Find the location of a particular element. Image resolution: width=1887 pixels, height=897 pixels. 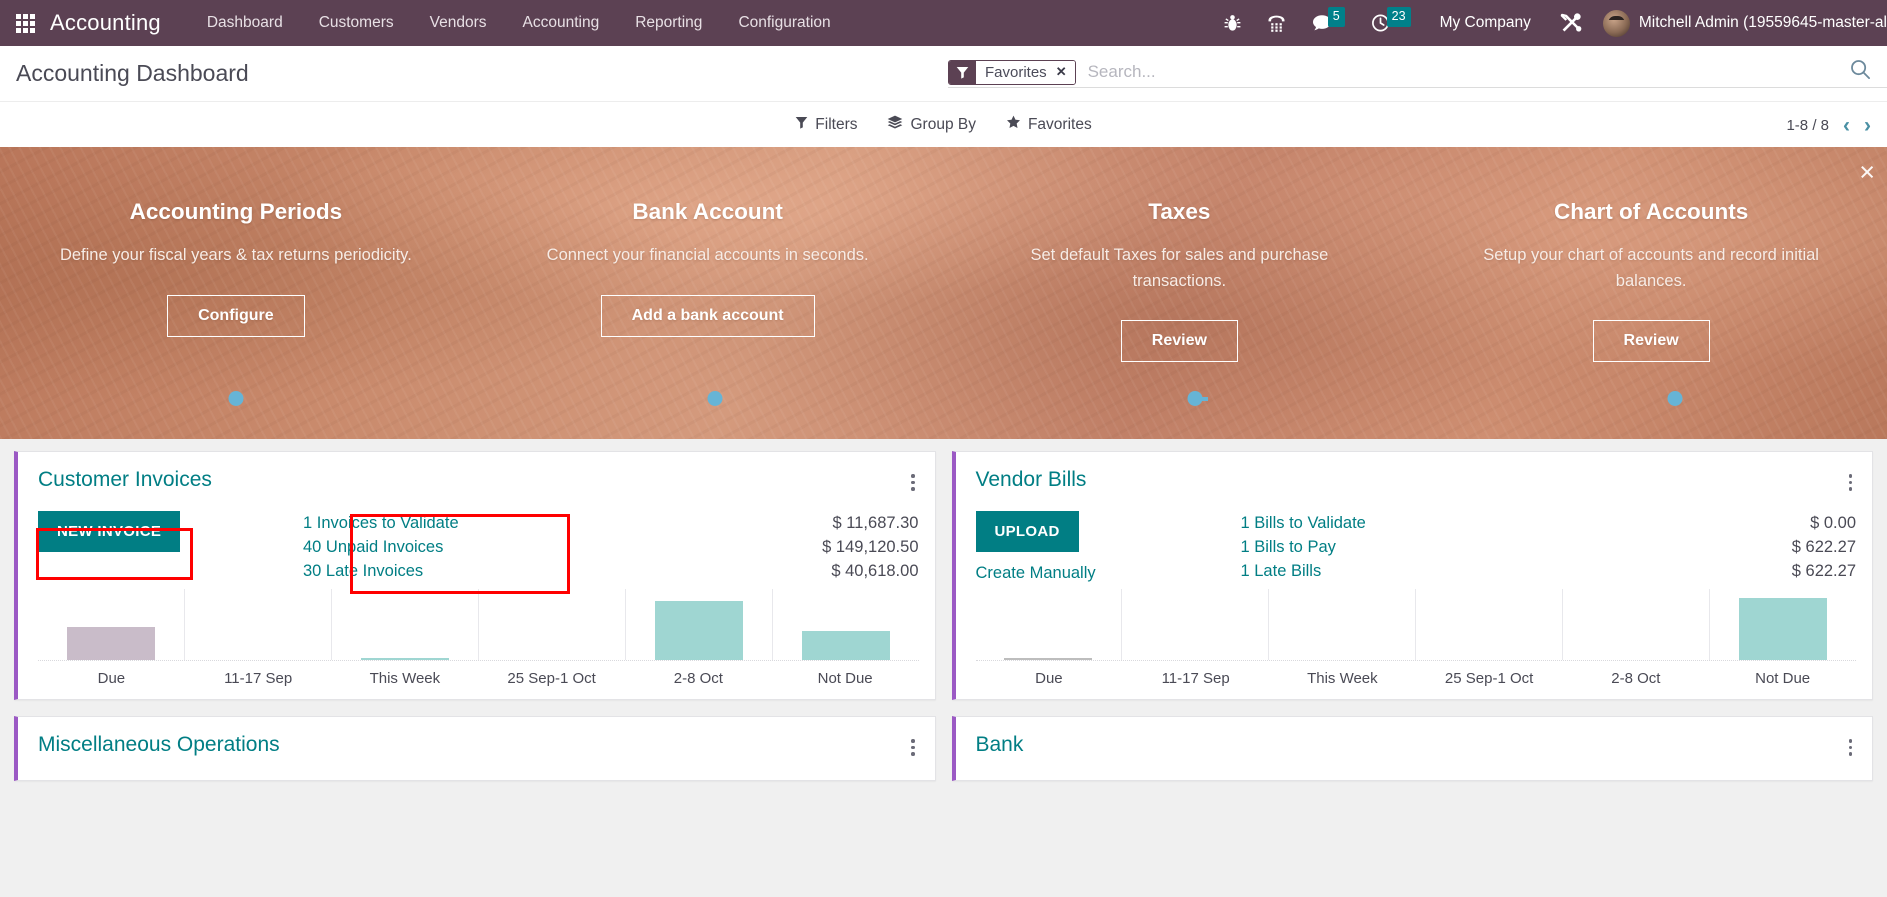

tools-wrench-screwdriver-icon is located at coordinates (1571, 23).